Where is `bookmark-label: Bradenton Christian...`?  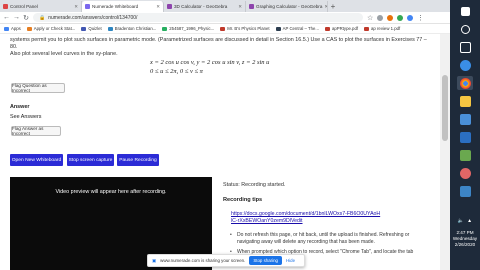 bookmark-label: Bradenton Christian... is located at coordinates (135, 28).